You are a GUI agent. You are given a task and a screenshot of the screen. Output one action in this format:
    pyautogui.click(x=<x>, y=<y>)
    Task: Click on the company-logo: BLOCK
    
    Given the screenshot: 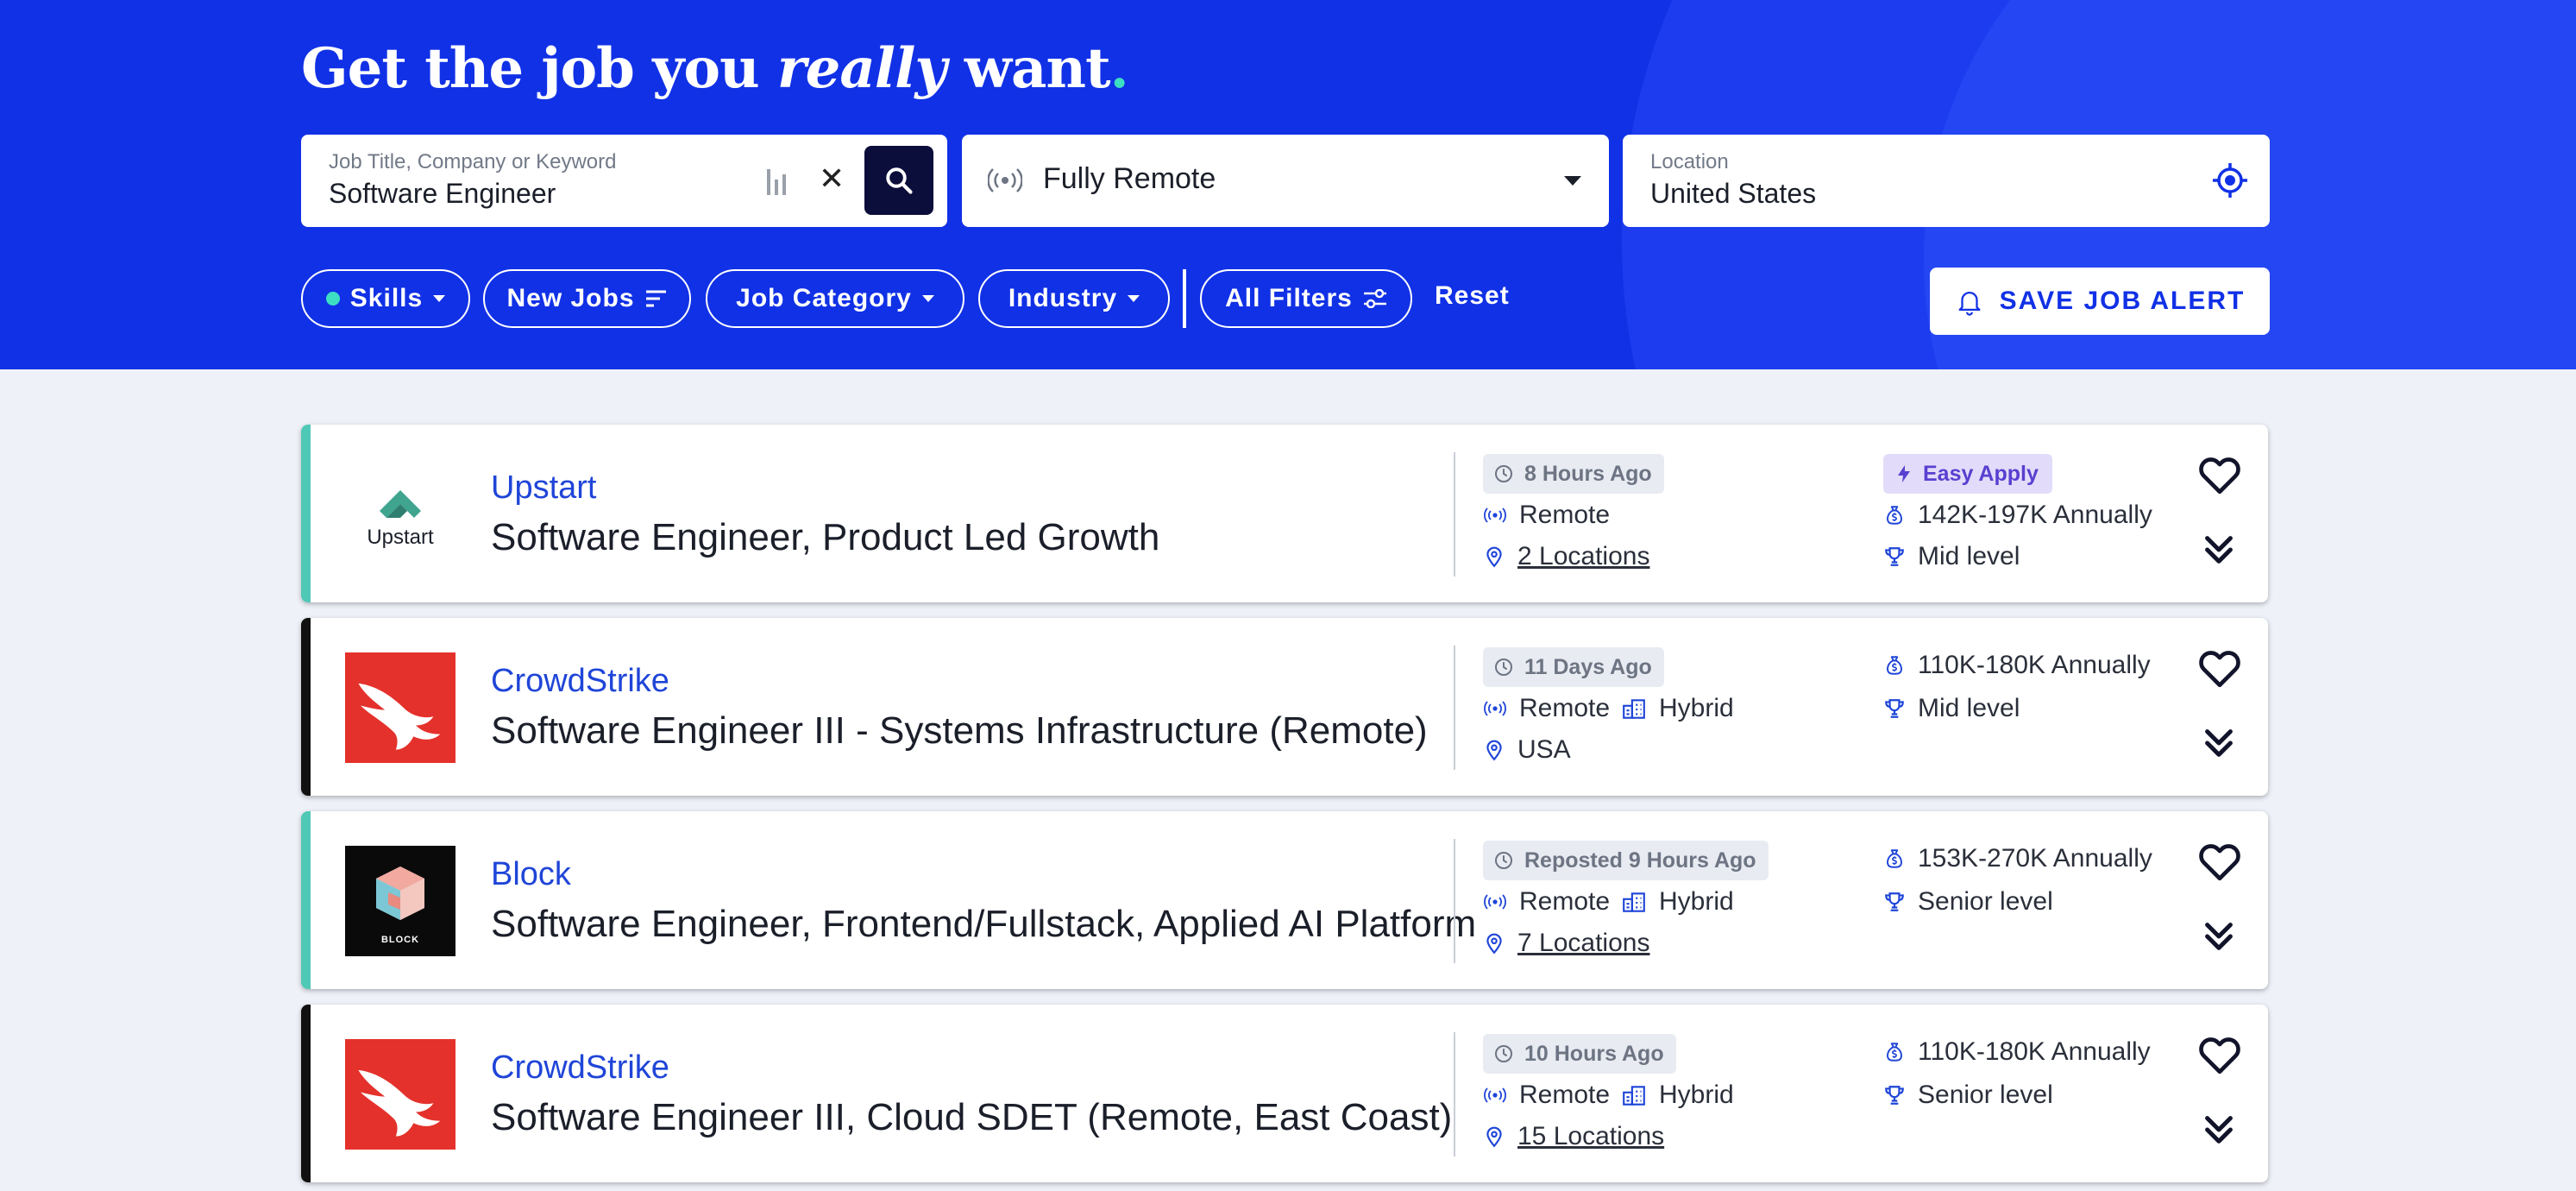 What is the action you would take?
    pyautogui.click(x=400, y=901)
    